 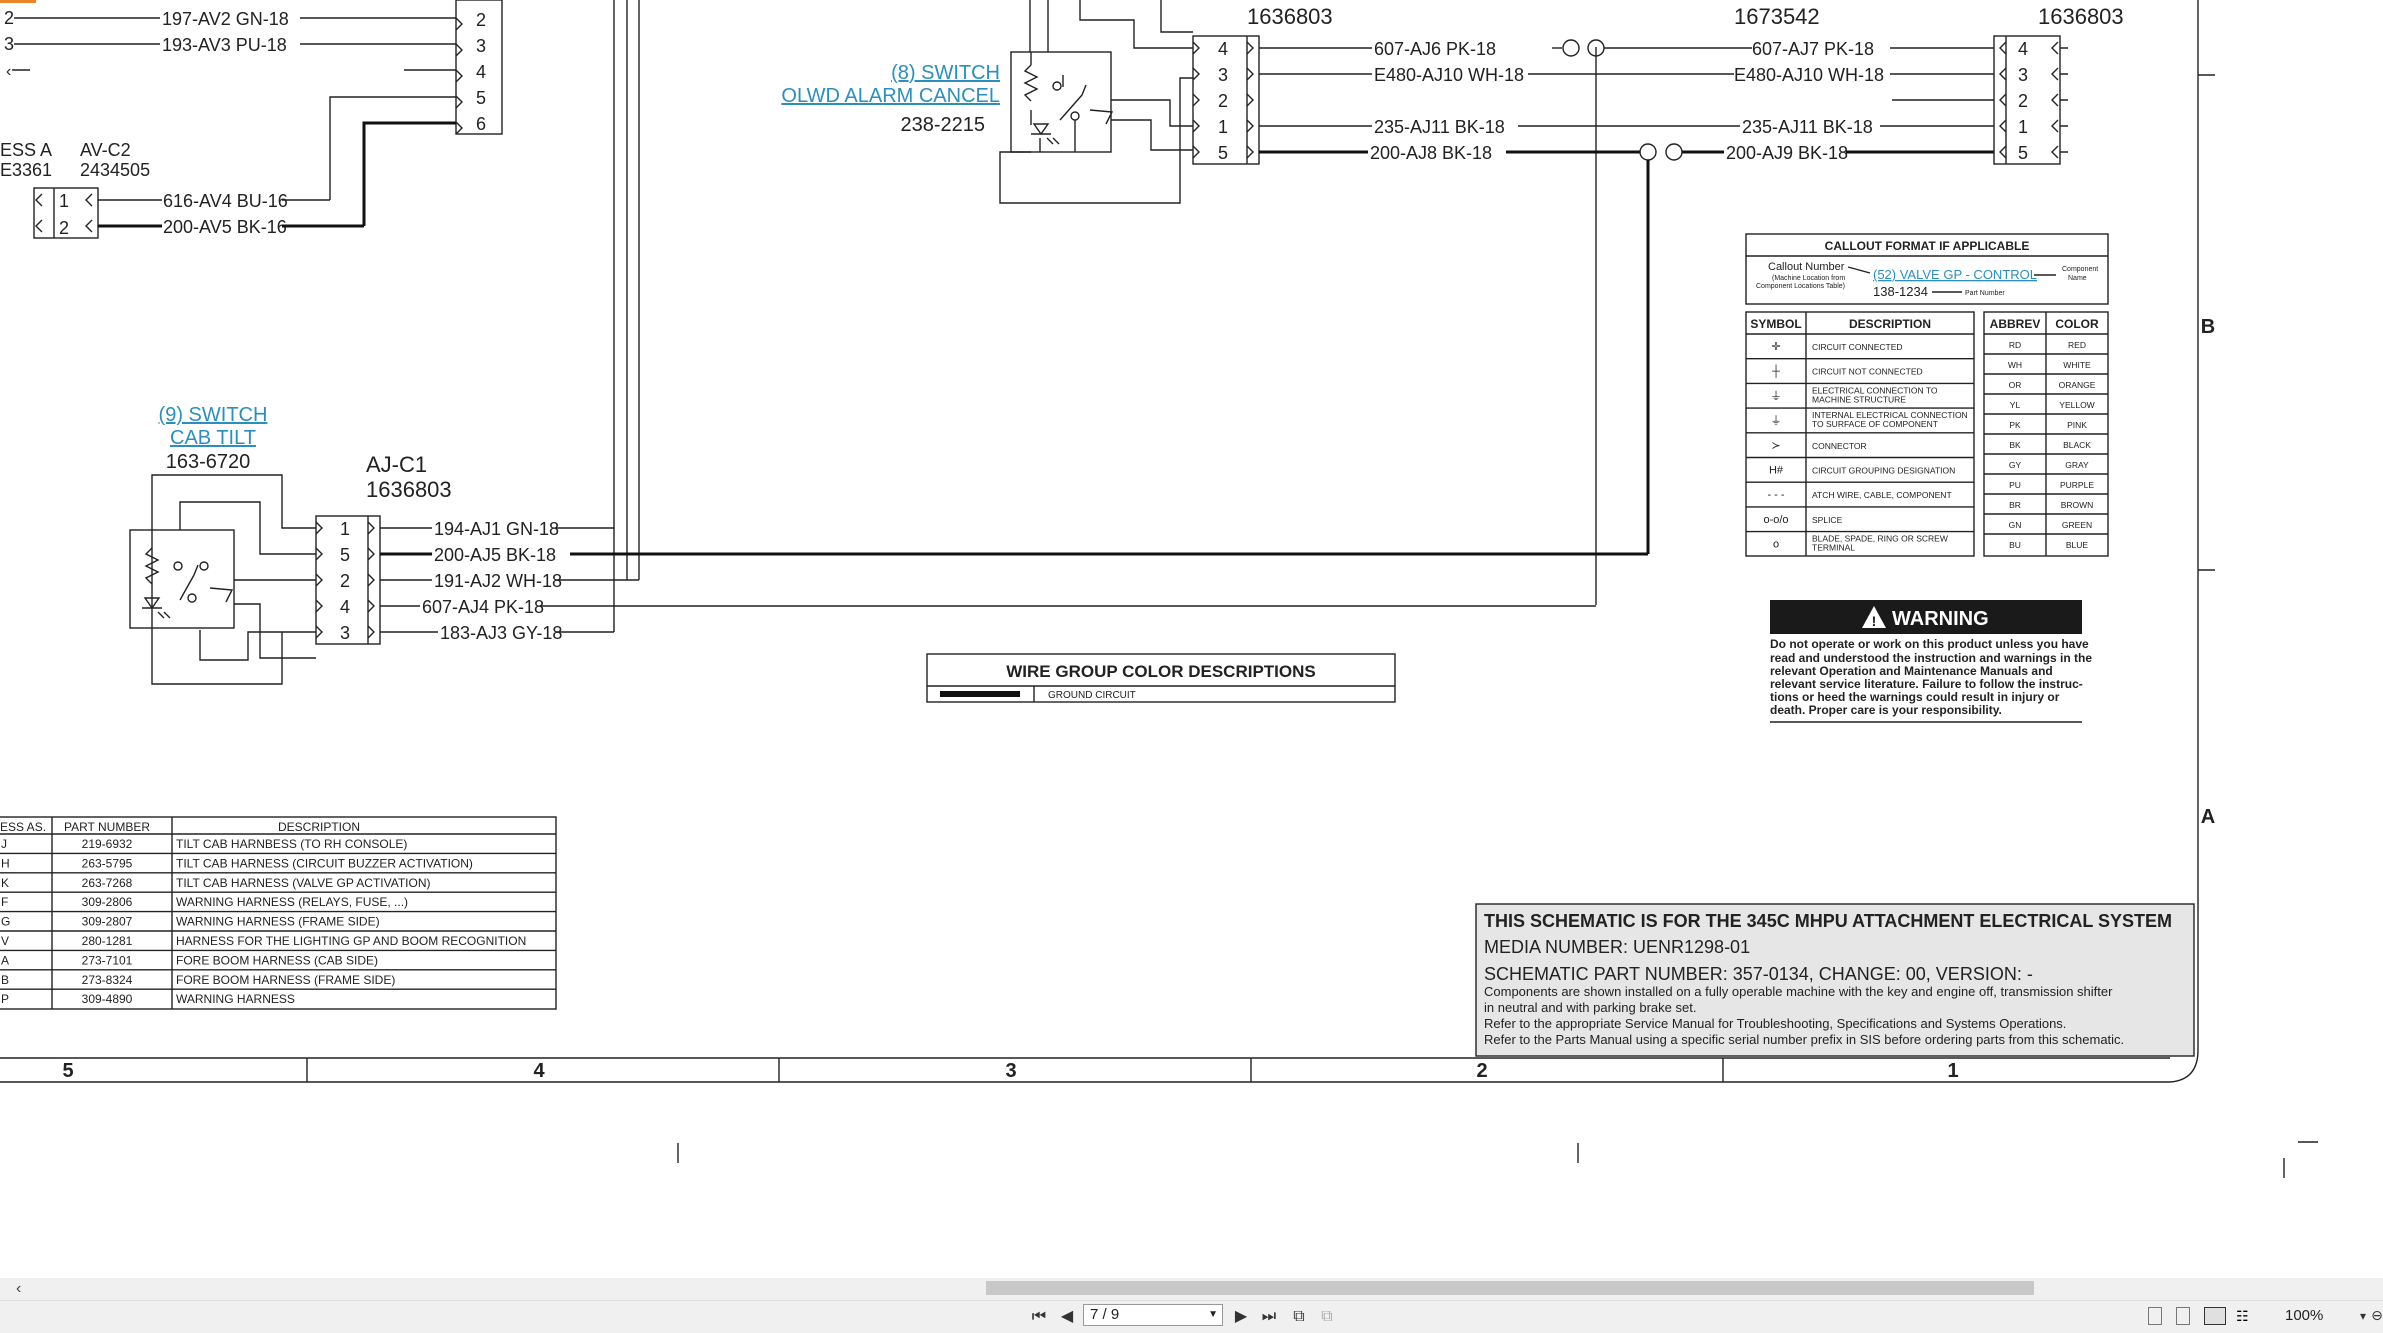 I want to click on switch-8-link-name: OLWD ALARM CANCEL, so click(x=890, y=96).